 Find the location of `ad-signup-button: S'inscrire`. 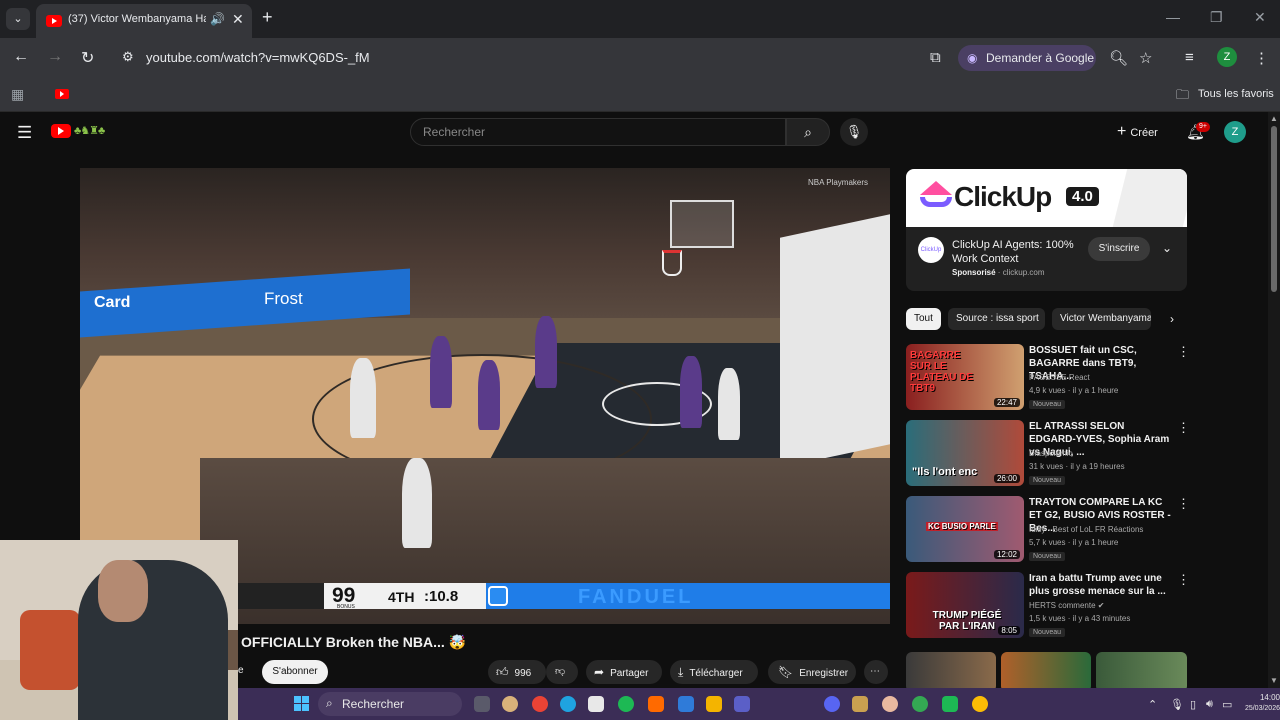

ad-signup-button: S'inscrire is located at coordinates (1119, 249).